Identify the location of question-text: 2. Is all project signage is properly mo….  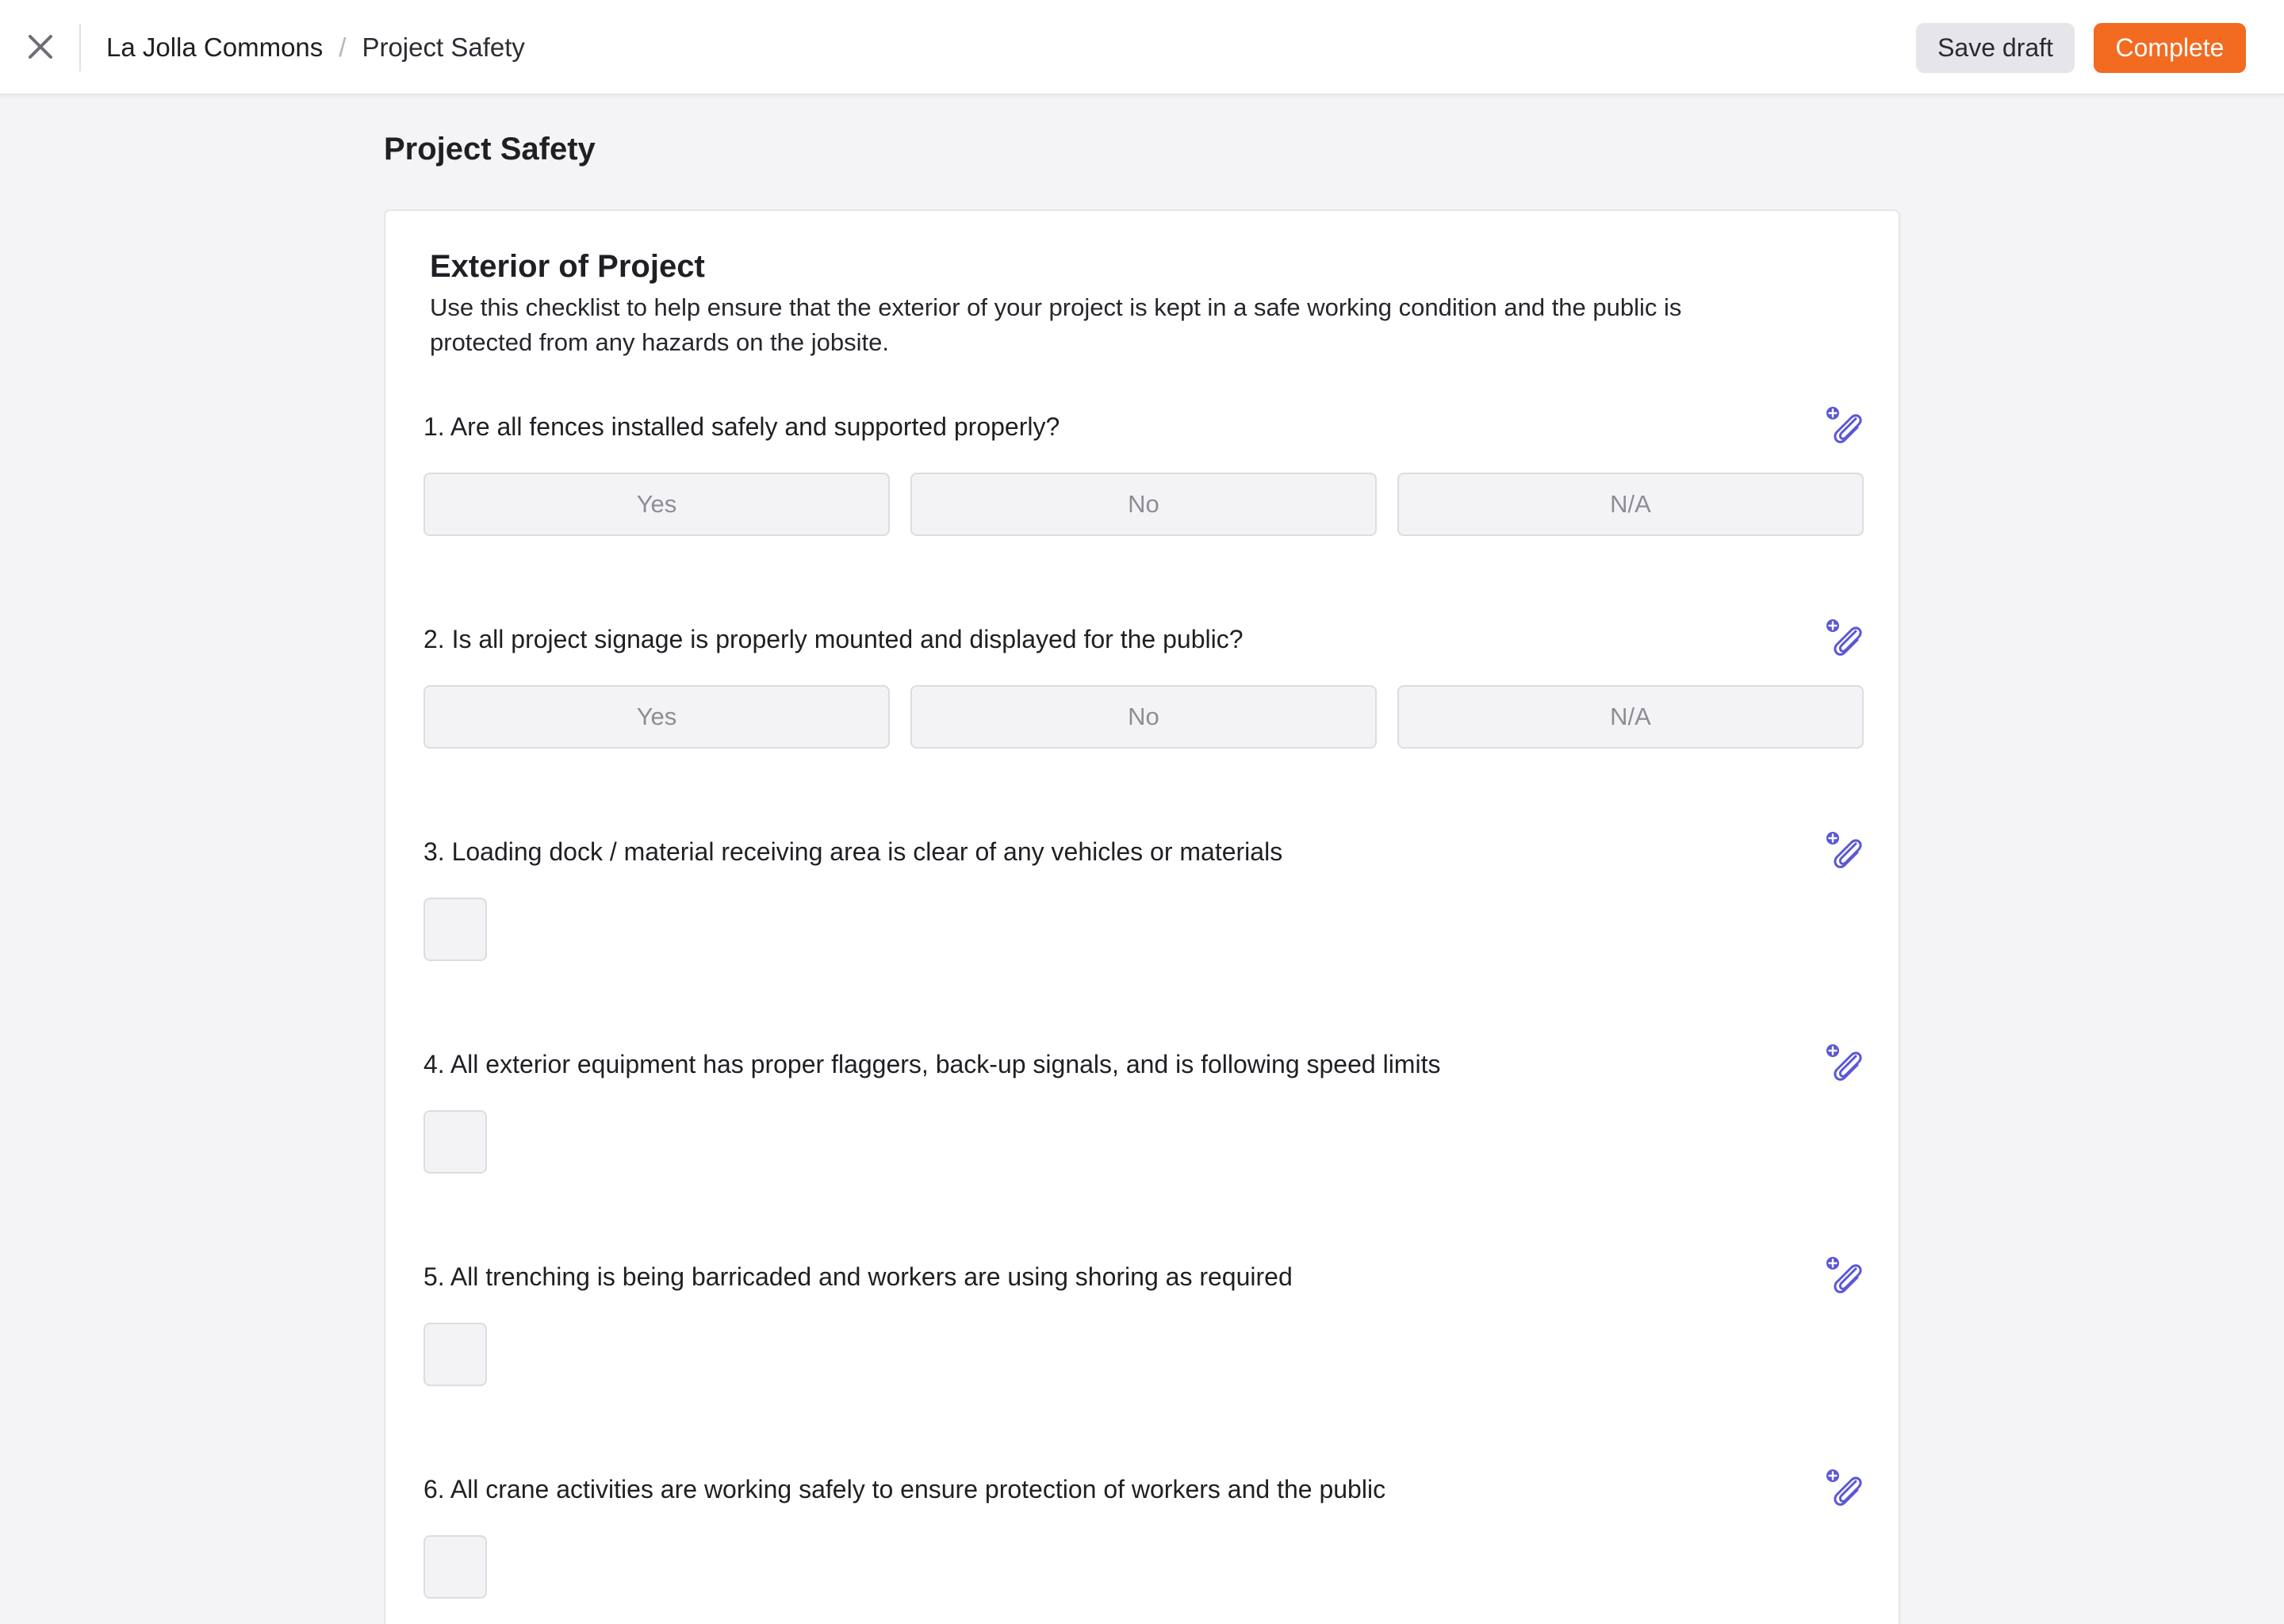
(833, 639).